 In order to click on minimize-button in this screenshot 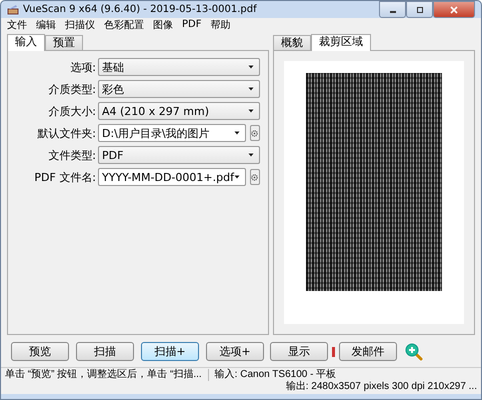, I will do `click(392, 9)`.